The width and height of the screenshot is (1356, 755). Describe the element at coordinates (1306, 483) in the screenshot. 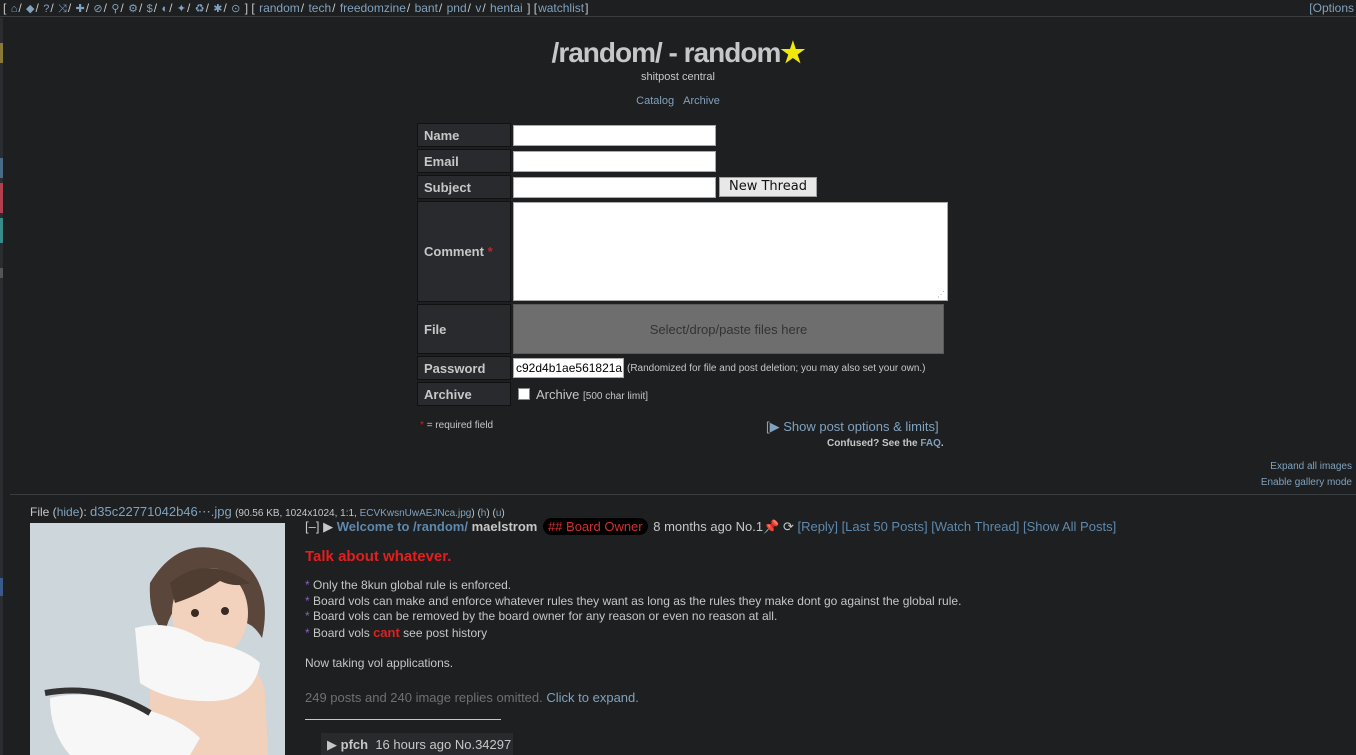

I see `gallery-mode-link: Enable gallery mode` at that location.